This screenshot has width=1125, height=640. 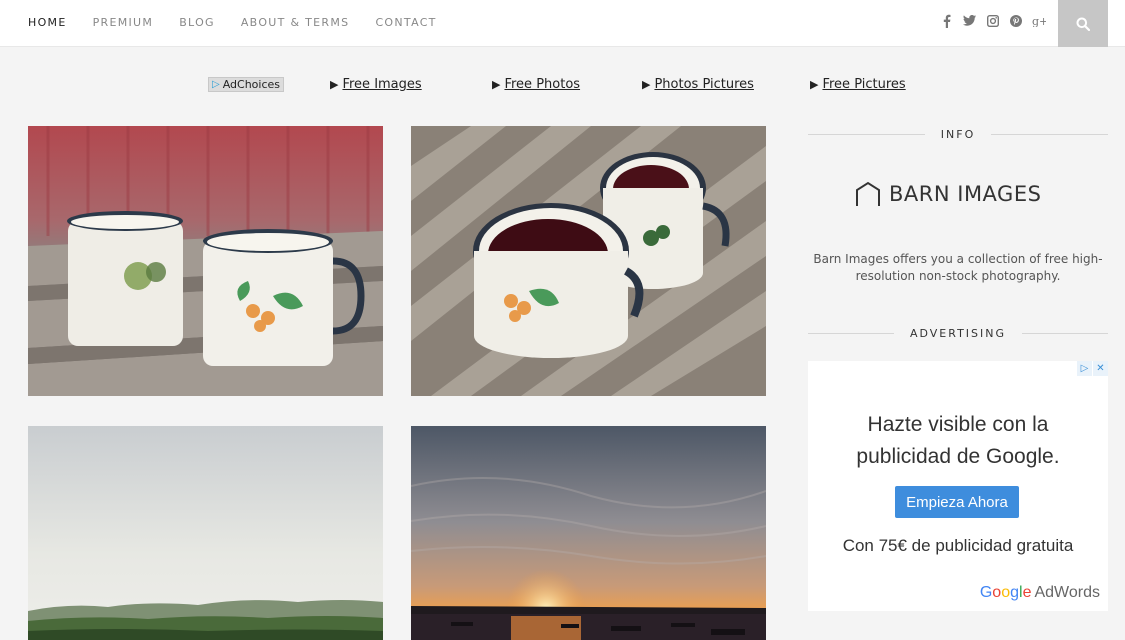 I want to click on google-wordmark: Google, so click(x=1005, y=592).